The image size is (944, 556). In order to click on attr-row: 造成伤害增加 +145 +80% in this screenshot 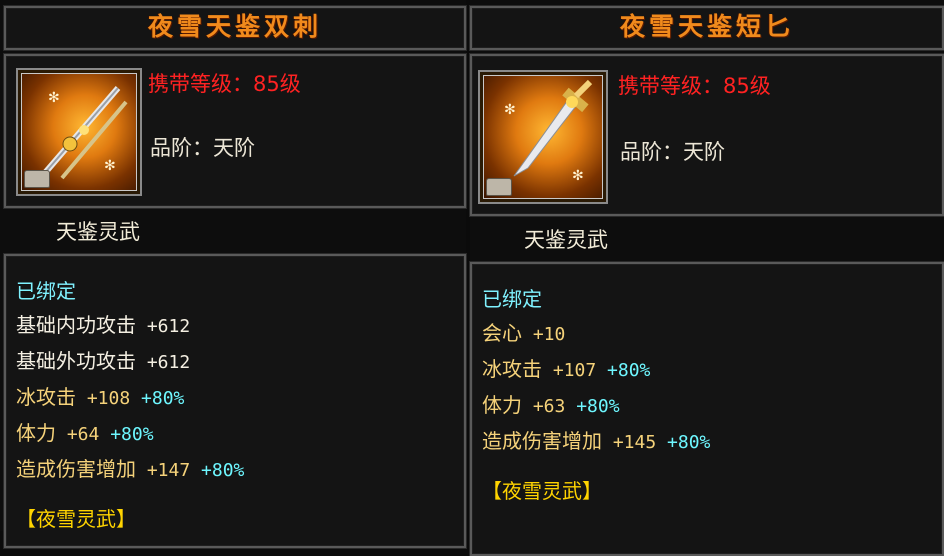, I will do `click(596, 442)`.